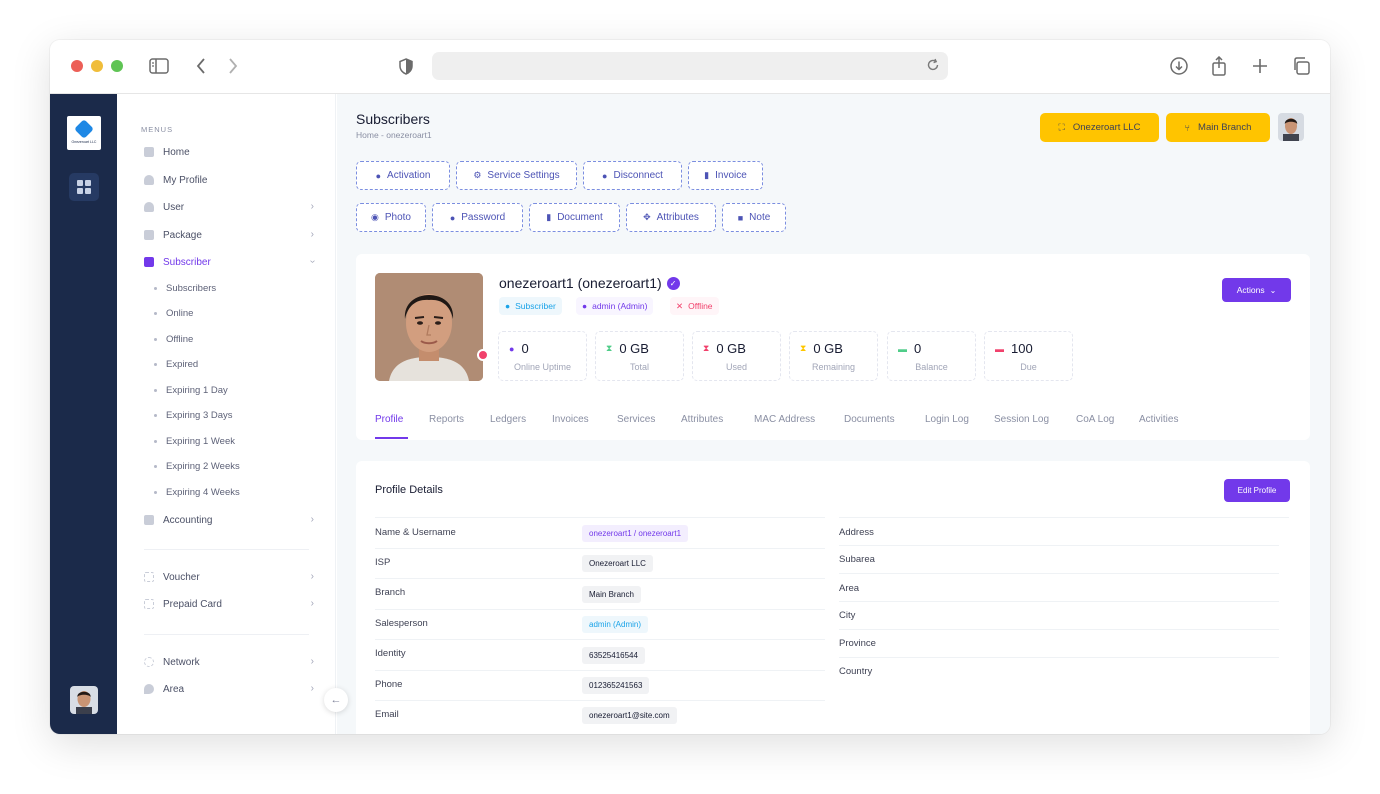 This screenshot has height=794, width=1380. Describe the element at coordinates (193, 415) in the screenshot. I see `submenu-item-expiring-3-days: Expiring 3 Days` at that location.